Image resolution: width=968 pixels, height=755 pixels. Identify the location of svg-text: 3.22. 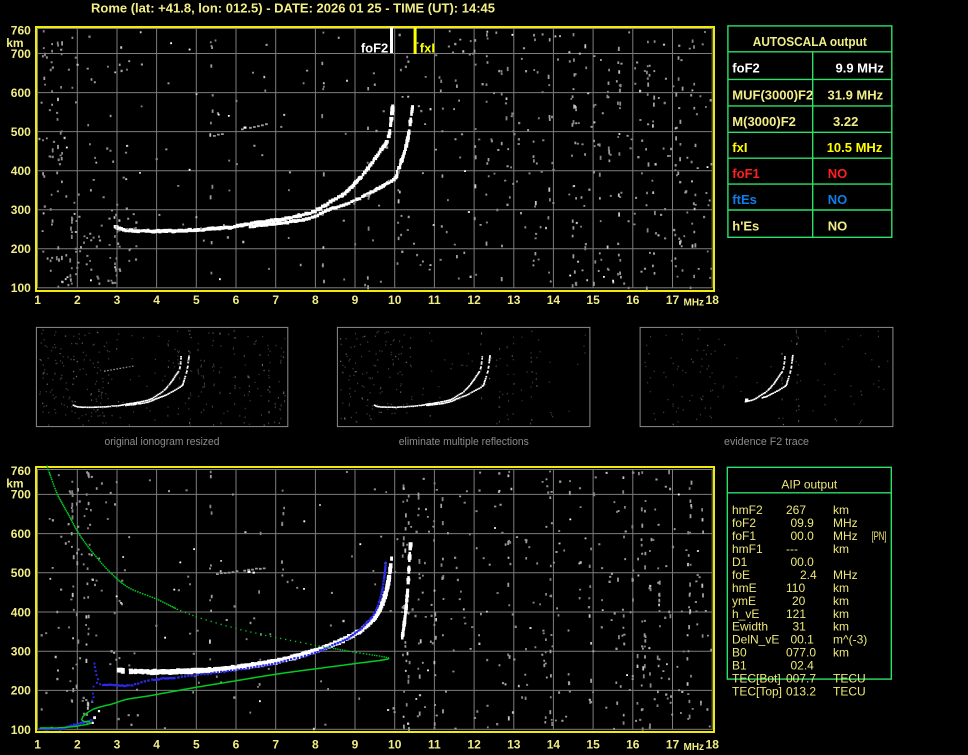
(845, 121).